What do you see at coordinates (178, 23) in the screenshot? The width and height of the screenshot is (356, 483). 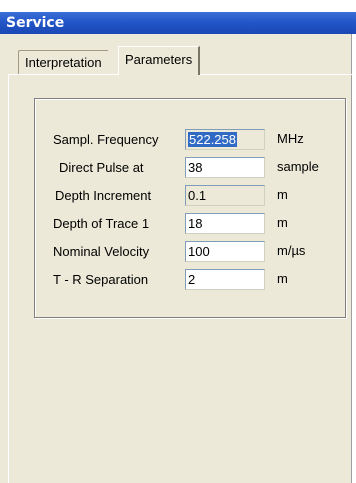 I see `title-bar: Service` at bounding box center [178, 23].